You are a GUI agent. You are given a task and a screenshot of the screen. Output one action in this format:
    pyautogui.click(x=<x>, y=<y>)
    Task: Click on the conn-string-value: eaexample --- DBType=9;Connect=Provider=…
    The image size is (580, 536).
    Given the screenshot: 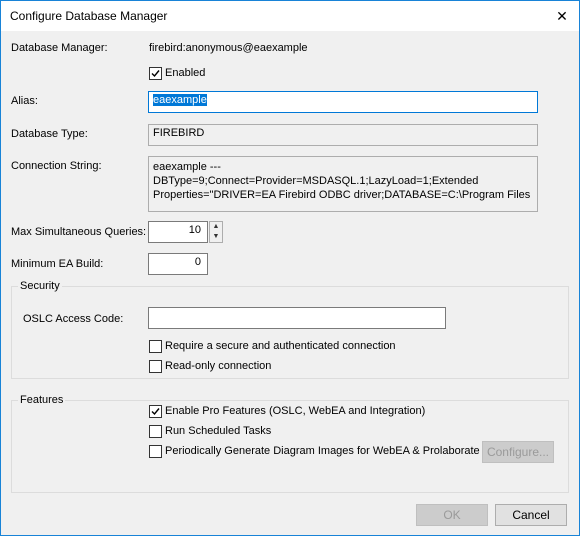 What is the action you would take?
    pyautogui.click(x=342, y=181)
    